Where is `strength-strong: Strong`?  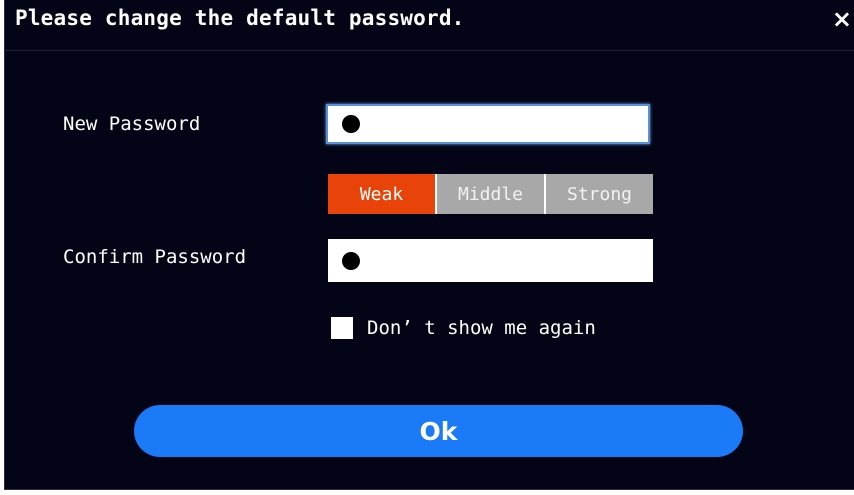 strength-strong: Strong is located at coordinates (598, 194).